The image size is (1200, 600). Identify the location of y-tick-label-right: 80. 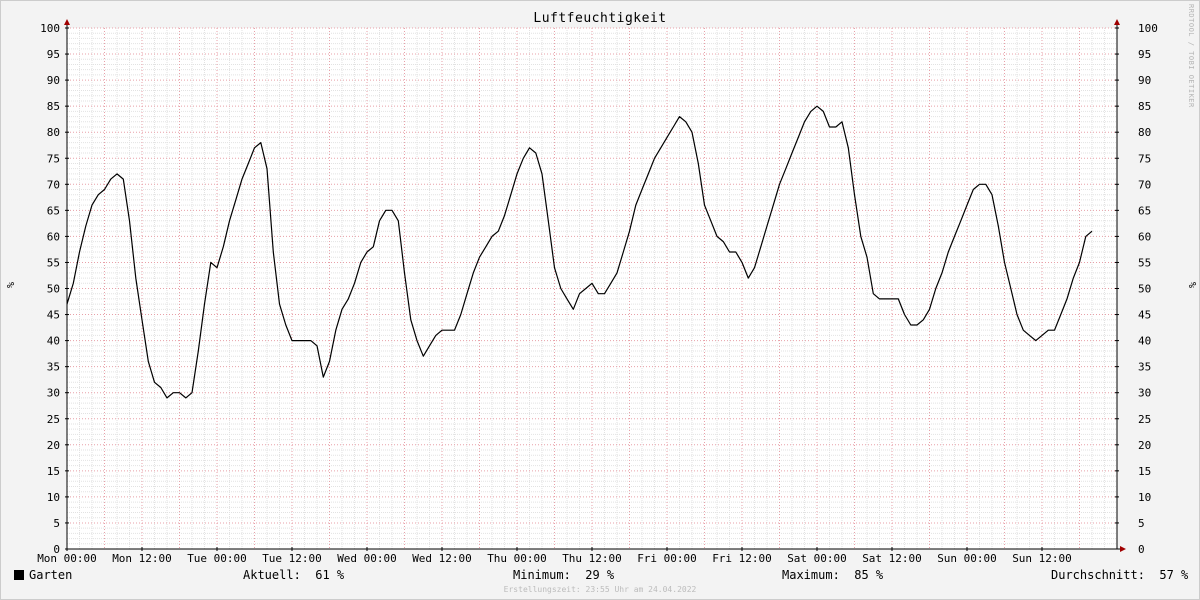
(1144, 132).